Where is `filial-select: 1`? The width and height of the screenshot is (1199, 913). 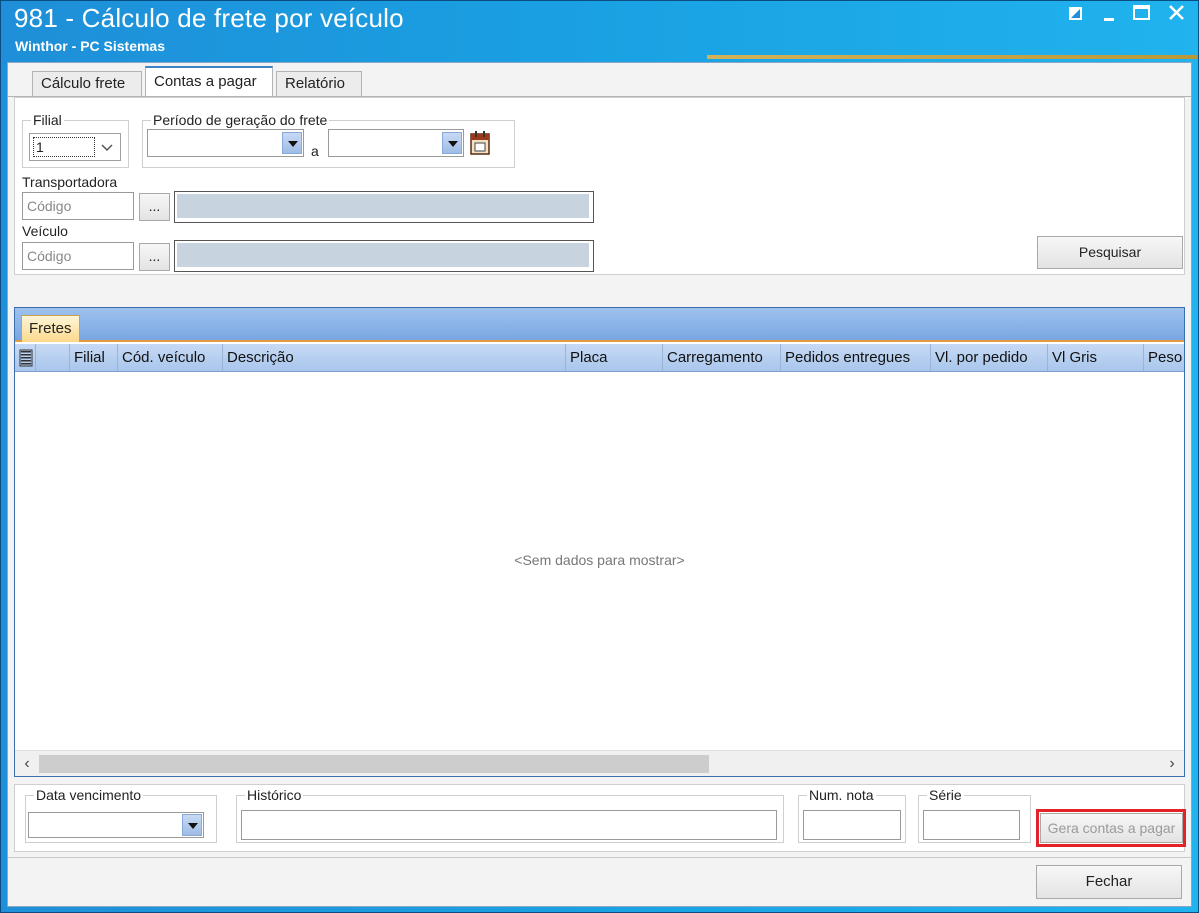 filial-select: 1 is located at coordinates (75, 147).